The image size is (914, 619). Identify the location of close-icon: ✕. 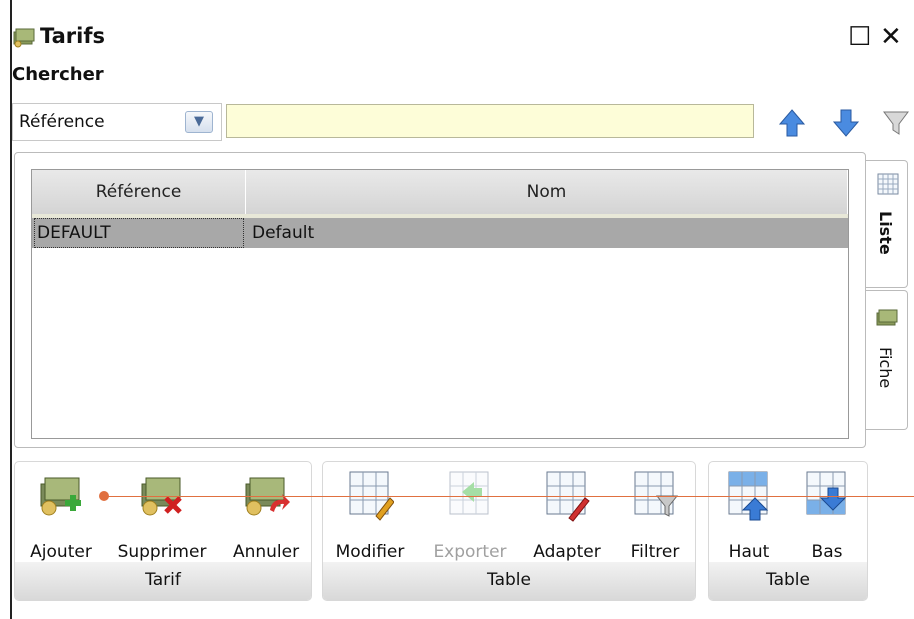
(891, 37).